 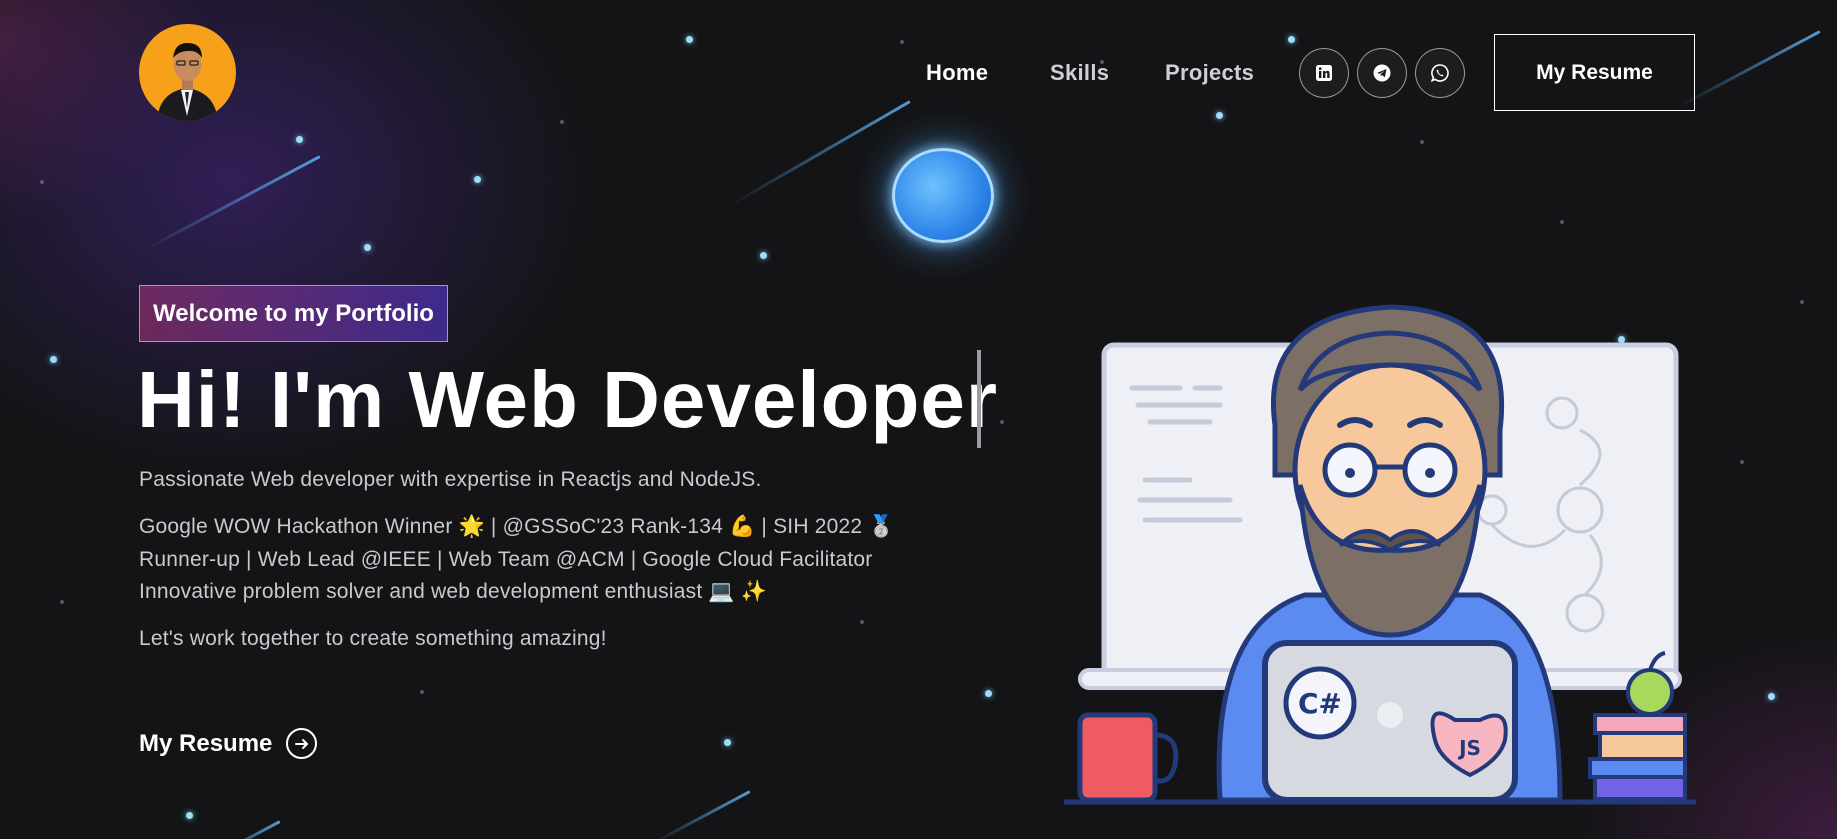 I want to click on whatsapp-button, so click(x=1440, y=73).